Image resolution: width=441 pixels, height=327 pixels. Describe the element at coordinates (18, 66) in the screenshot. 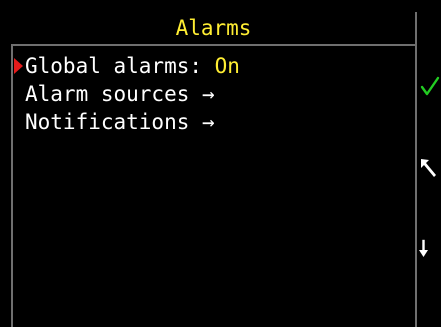

I see `selection-cursor-icon` at that location.